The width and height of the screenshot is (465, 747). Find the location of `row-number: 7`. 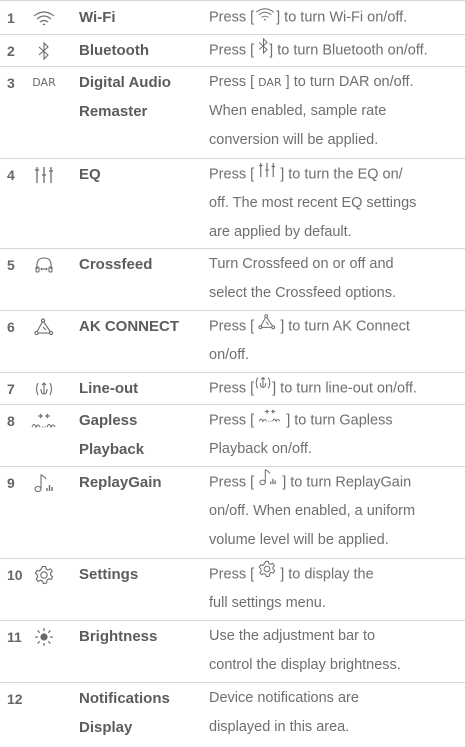

row-number: 7 is located at coordinates (11, 389).